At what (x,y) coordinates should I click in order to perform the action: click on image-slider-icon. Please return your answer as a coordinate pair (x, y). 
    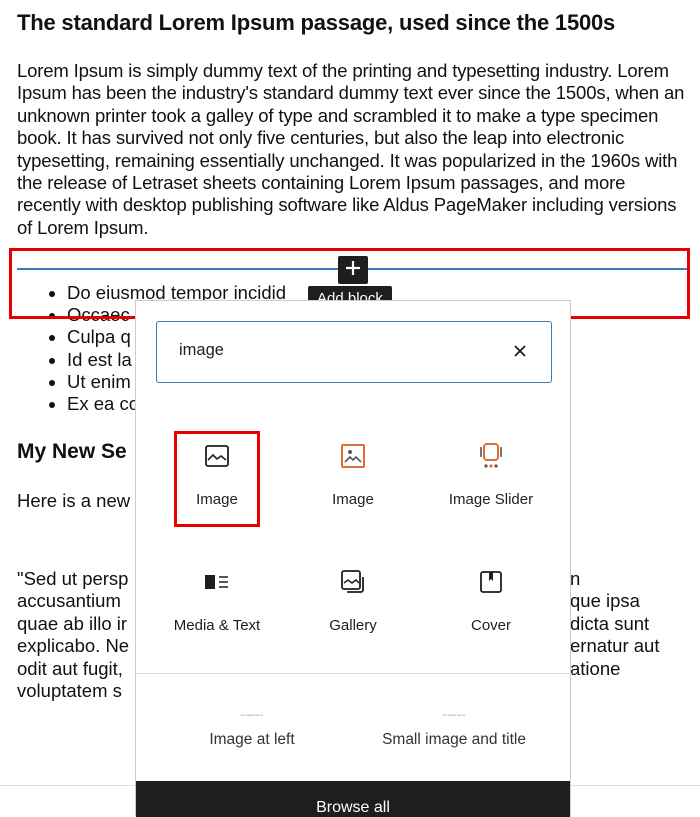
    Looking at the image, I should click on (491, 458).